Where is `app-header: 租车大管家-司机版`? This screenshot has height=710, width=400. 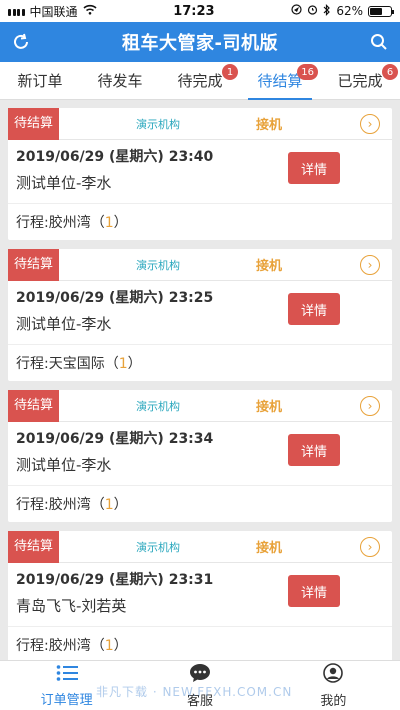
app-header: 租车大管家-司机版 is located at coordinates (200, 42).